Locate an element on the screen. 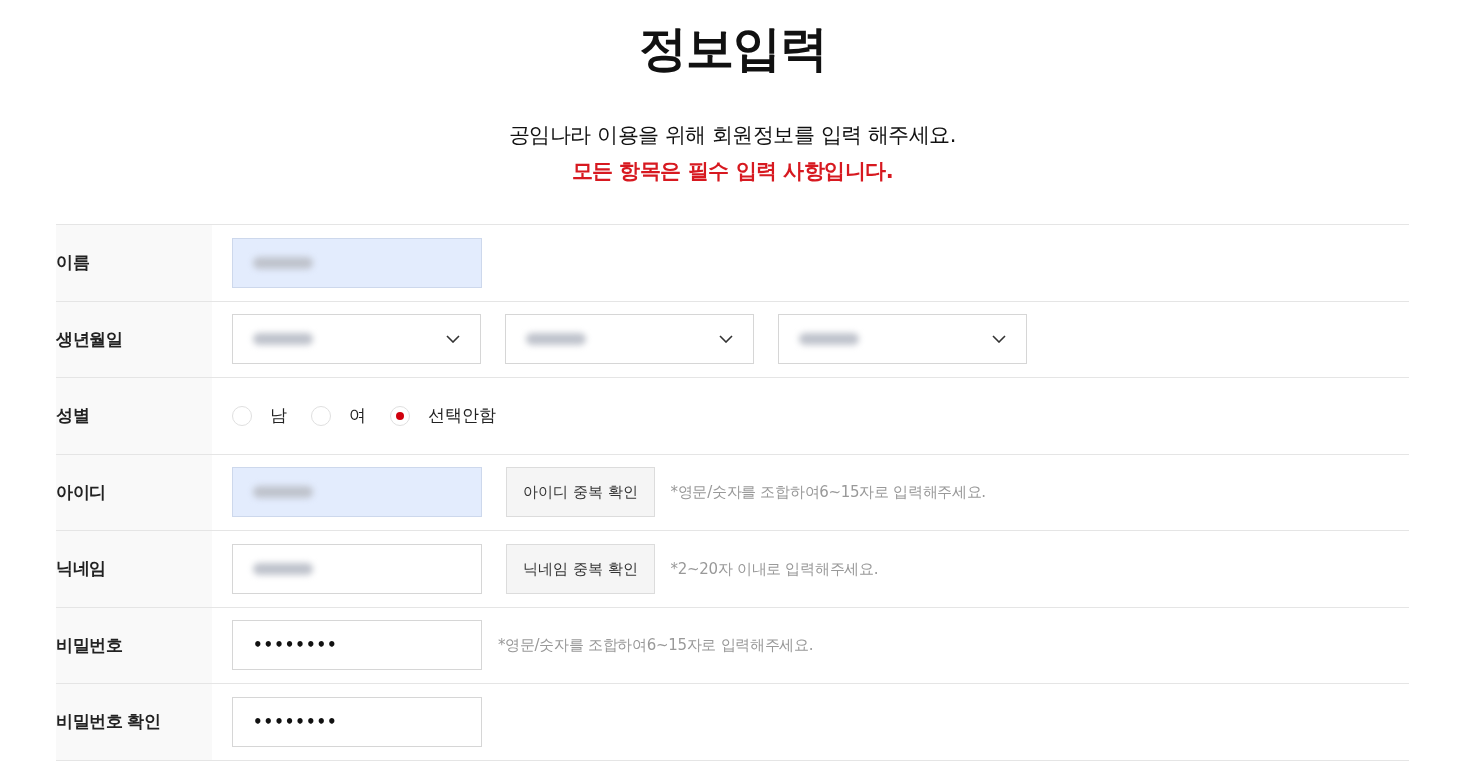 Image resolution: width=1465 pixels, height=766 pixels. intro-text: 공임나라 이용을 위해 회원정보를 입력 해주세요. is located at coordinates (732, 135).